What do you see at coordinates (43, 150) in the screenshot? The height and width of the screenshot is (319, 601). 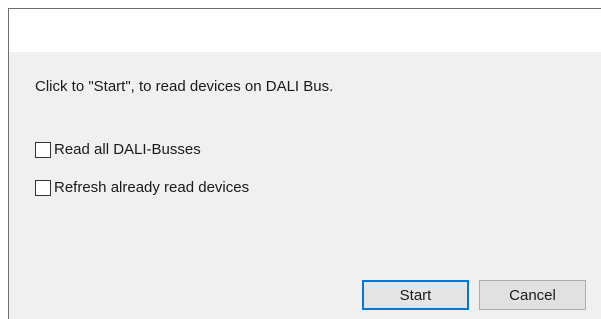 I see `read-all-busses-checkbox` at bounding box center [43, 150].